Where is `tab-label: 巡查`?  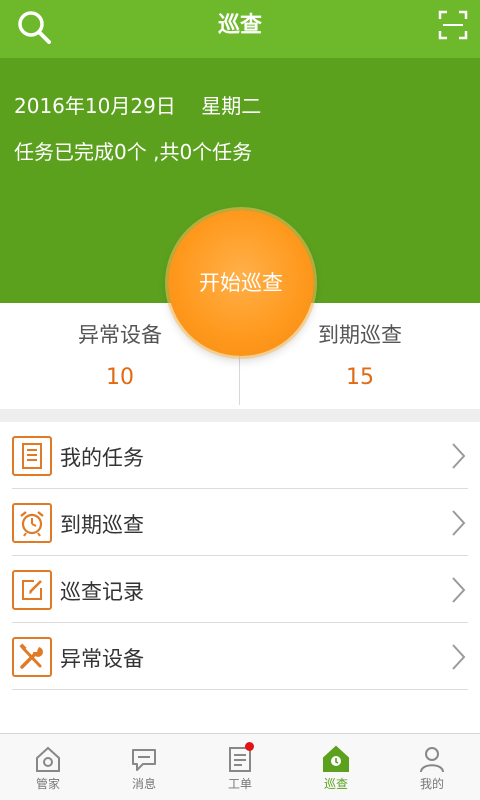
tab-label: 巡查 is located at coordinates (335, 784).